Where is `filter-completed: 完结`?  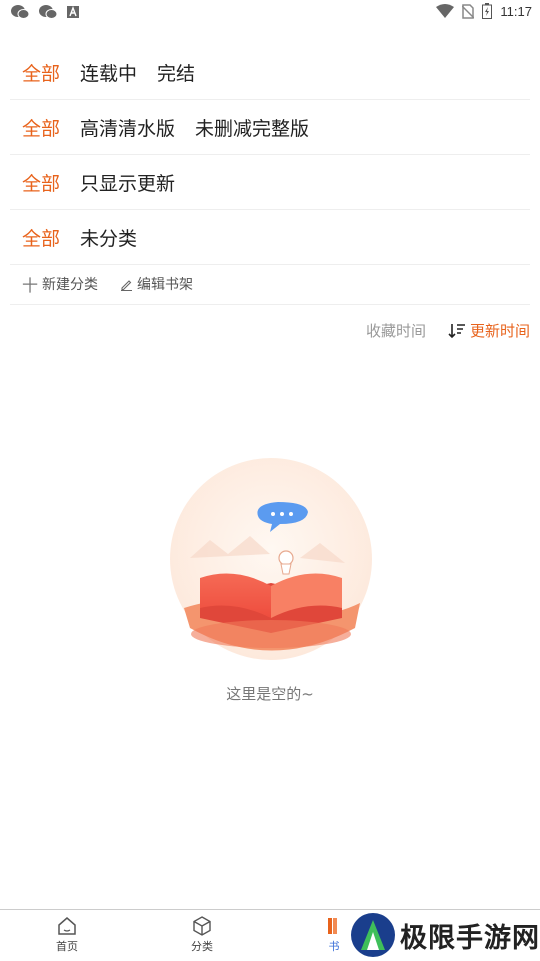 filter-completed: 完结 is located at coordinates (176, 72).